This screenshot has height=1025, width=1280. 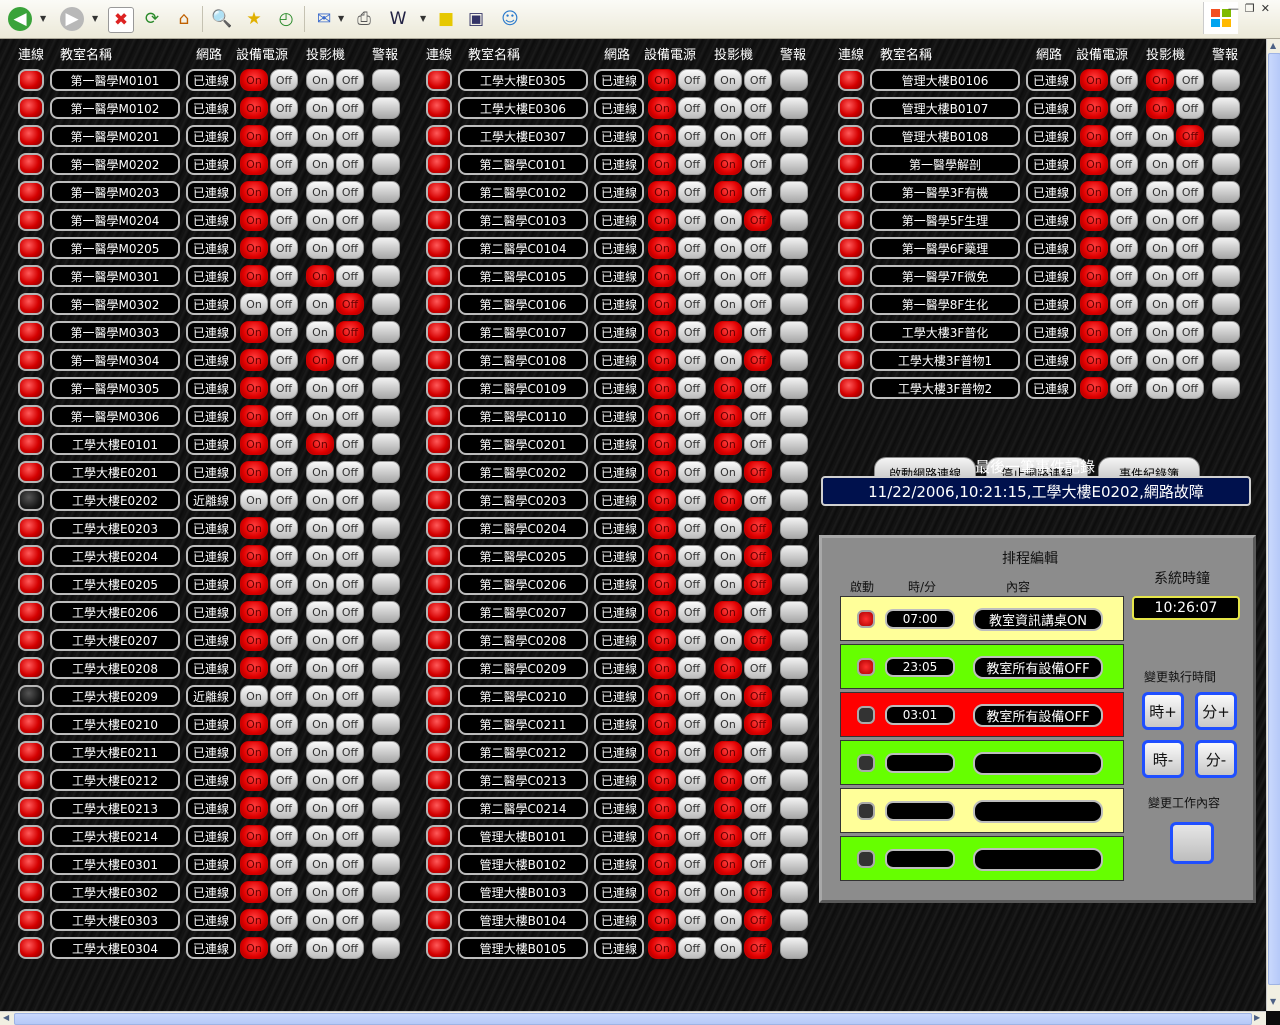 I want to click on refresh-icon: ⟳, so click(x=152, y=19).